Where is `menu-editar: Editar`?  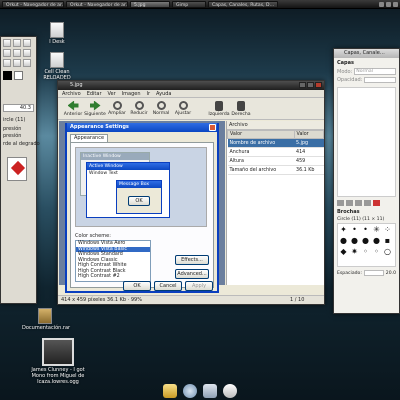
menu-editar: Editar is located at coordinates (94, 93).